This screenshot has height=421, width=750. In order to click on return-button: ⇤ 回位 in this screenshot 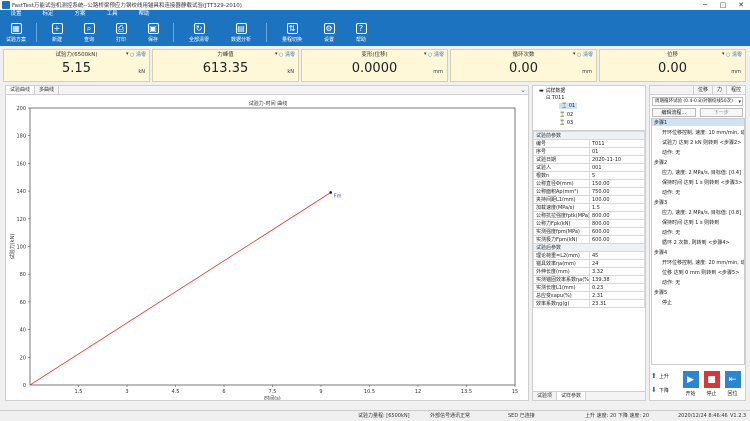, I will do `click(732, 383)`.